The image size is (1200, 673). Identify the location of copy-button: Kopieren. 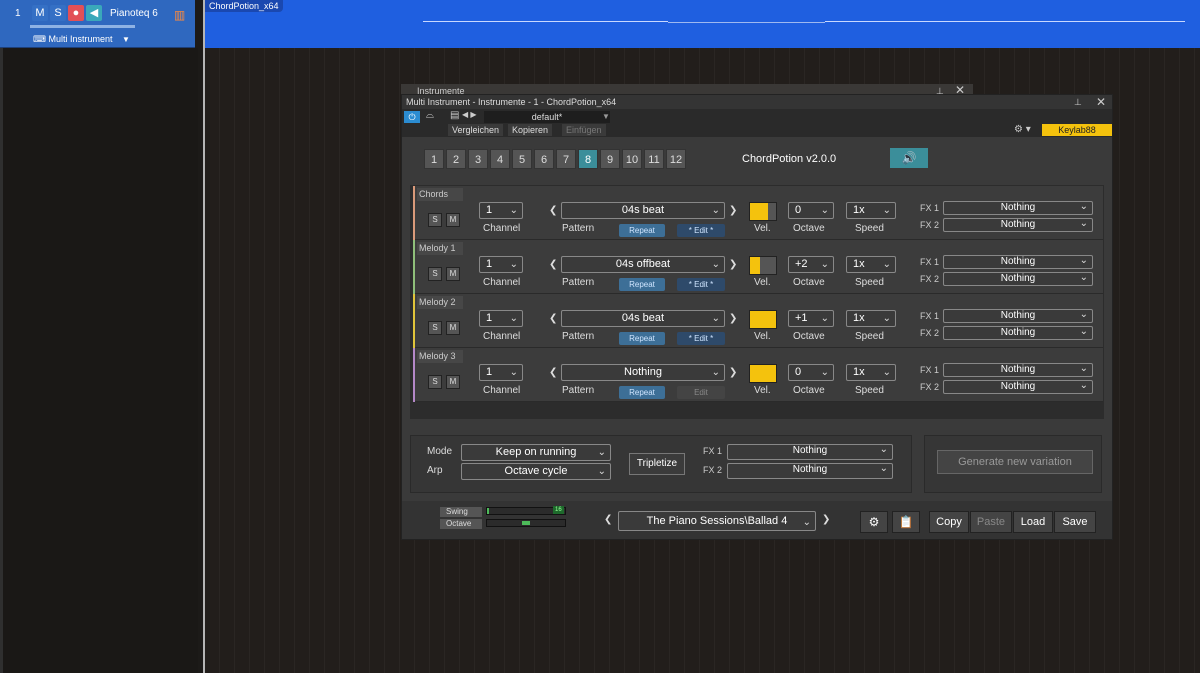
(530, 130).